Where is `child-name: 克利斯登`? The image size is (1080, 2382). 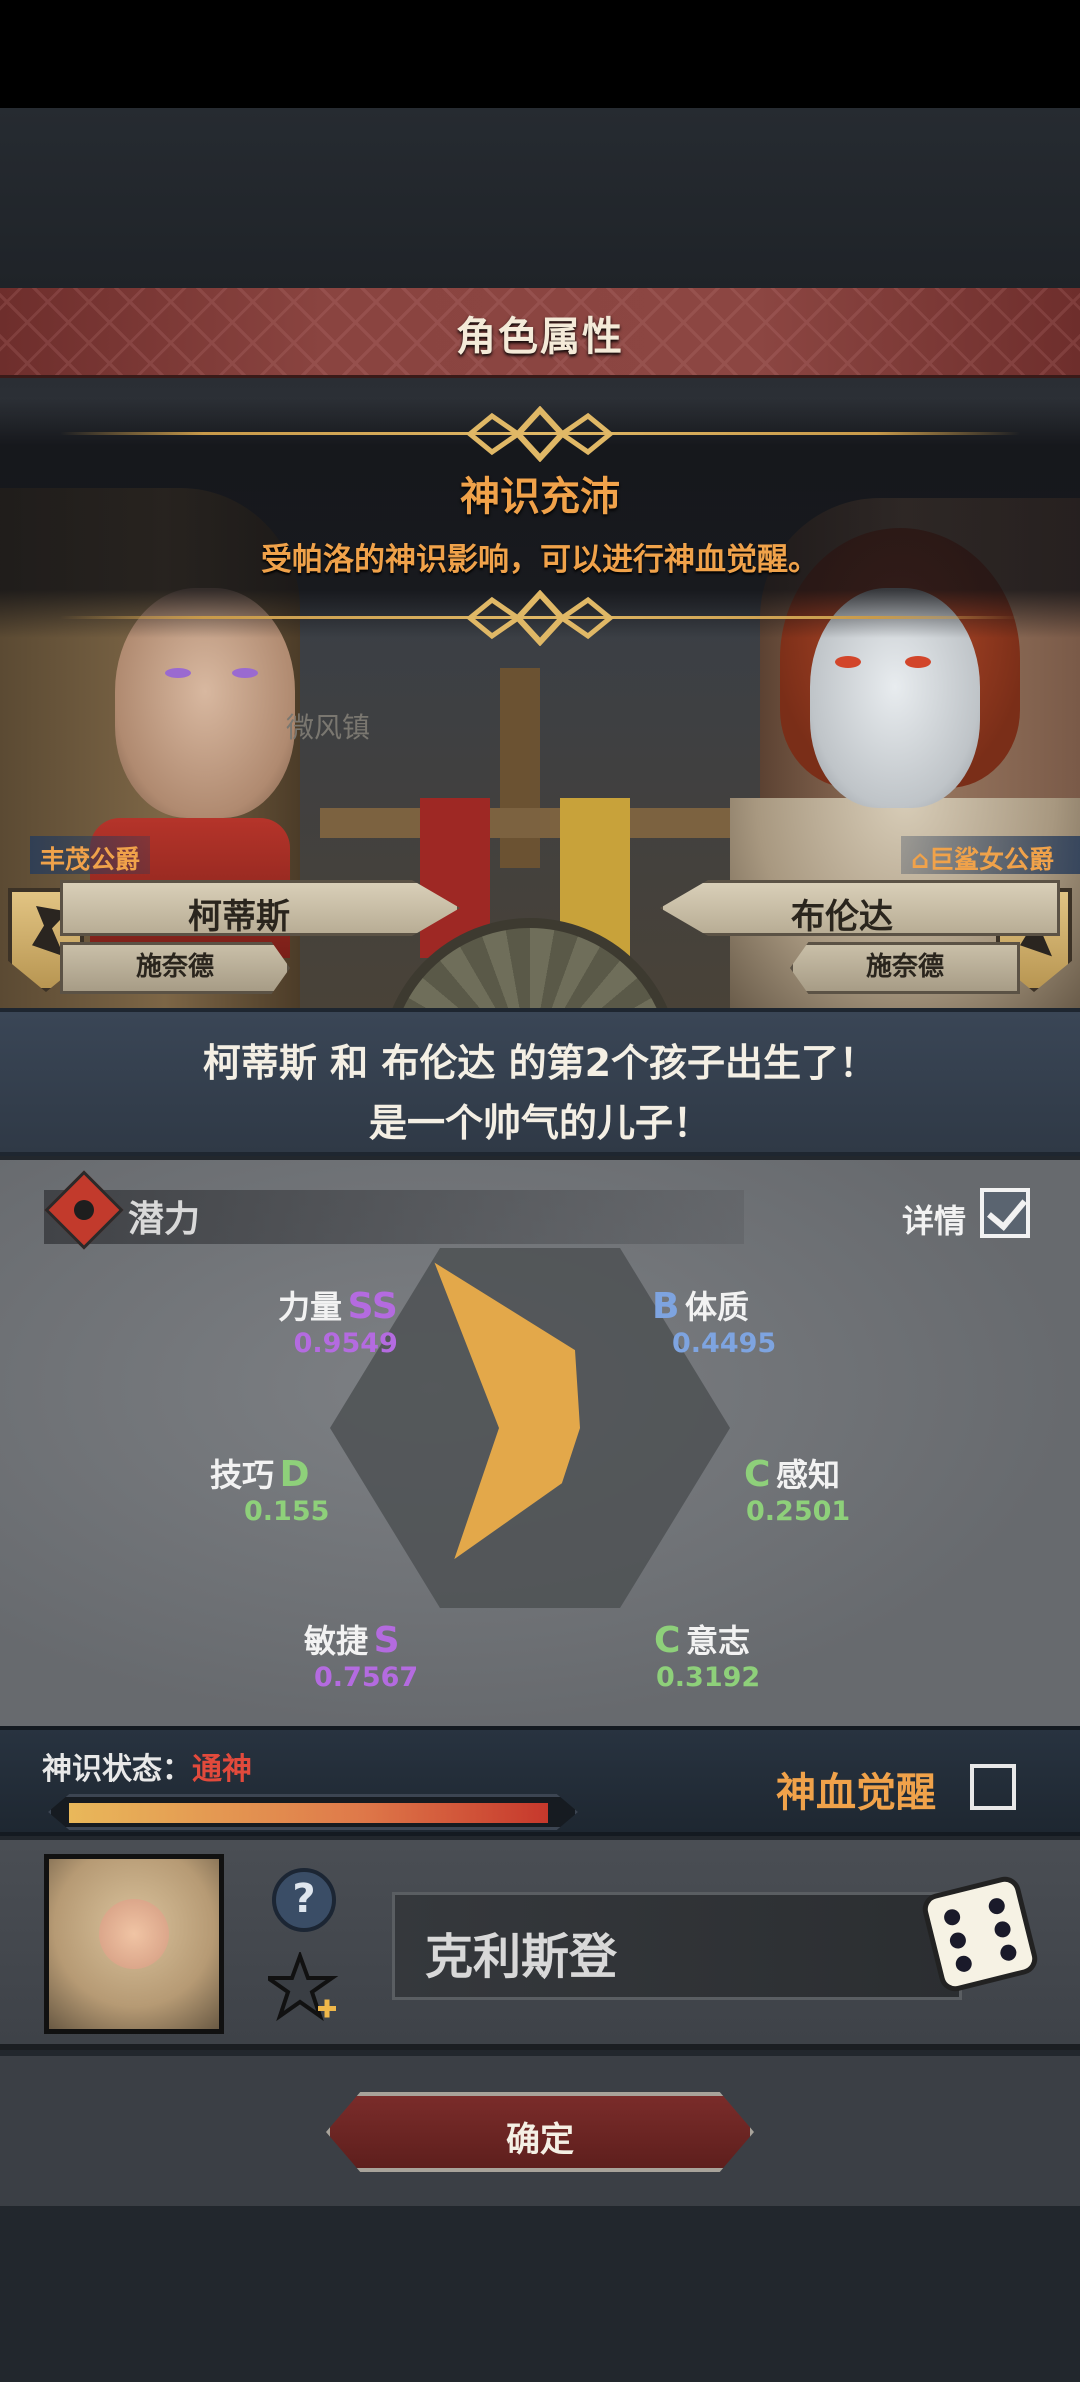
child-name: 克利斯登 is located at coordinates (521, 1957).